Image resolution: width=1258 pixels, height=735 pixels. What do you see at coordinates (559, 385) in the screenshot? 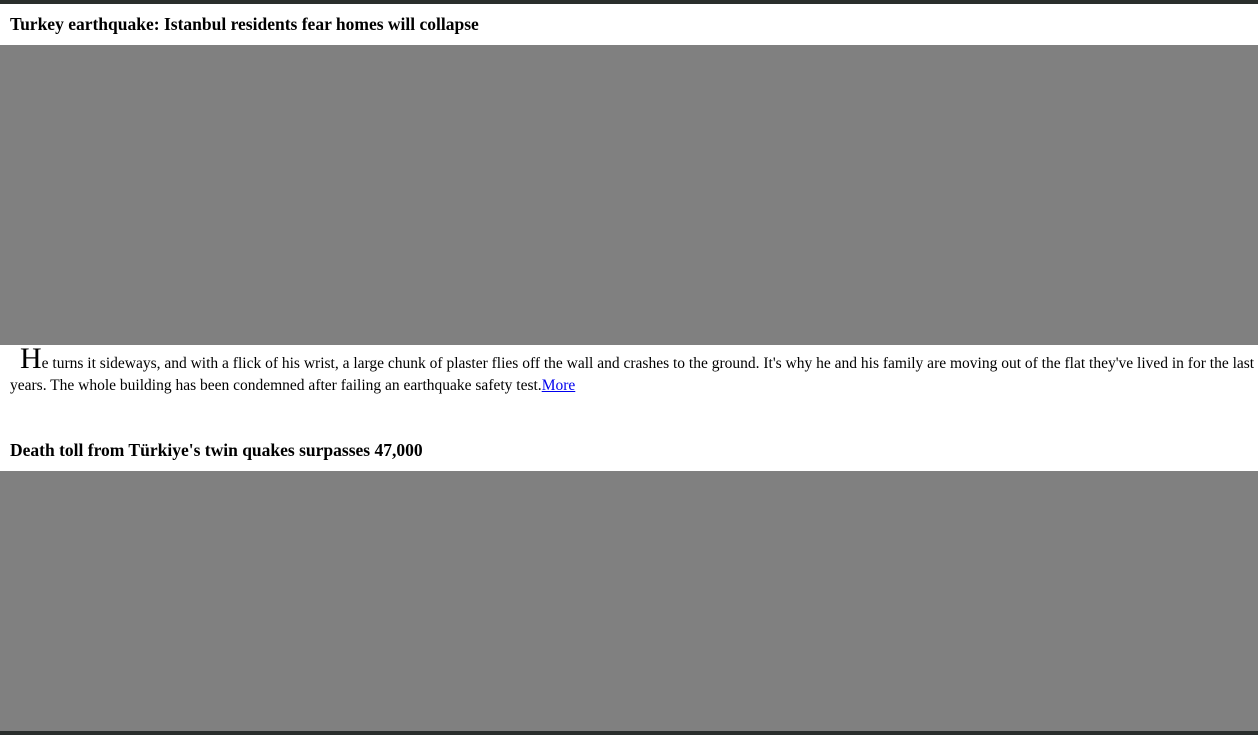
I see `more-link: More` at bounding box center [559, 385].